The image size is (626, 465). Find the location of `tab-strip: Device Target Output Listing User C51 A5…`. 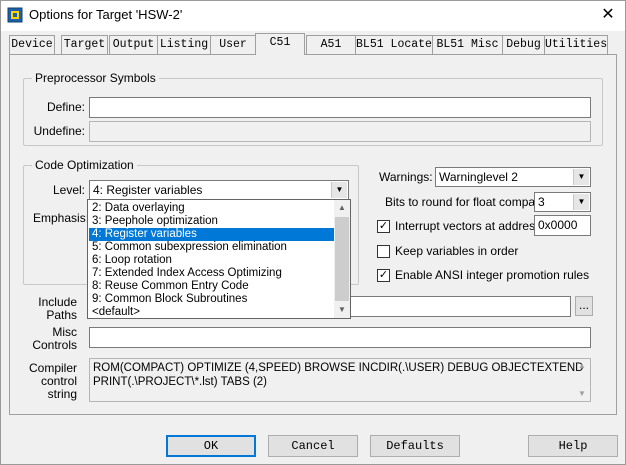

tab-strip: Device Target Output Listing User C51 A5… is located at coordinates (313, 44).